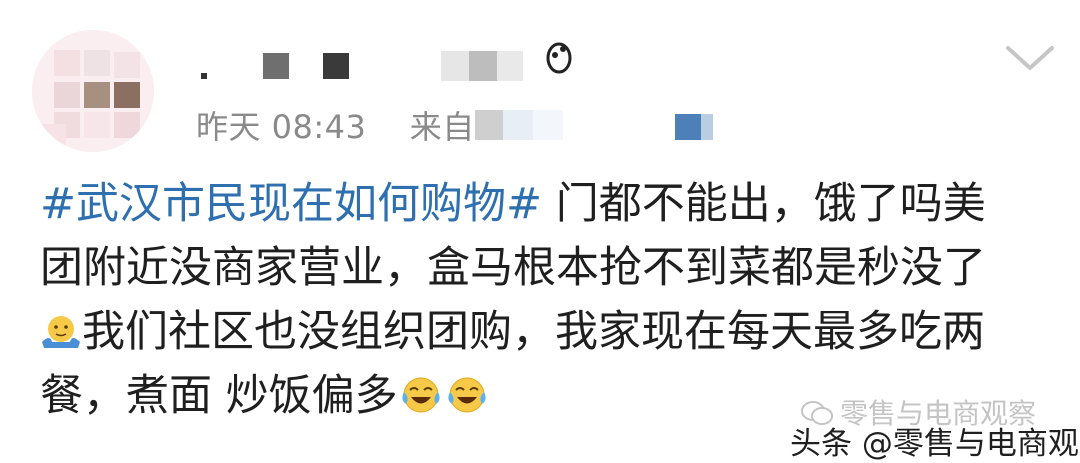  Describe the element at coordinates (93, 91) in the screenshot. I see `user-avatar` at that location.